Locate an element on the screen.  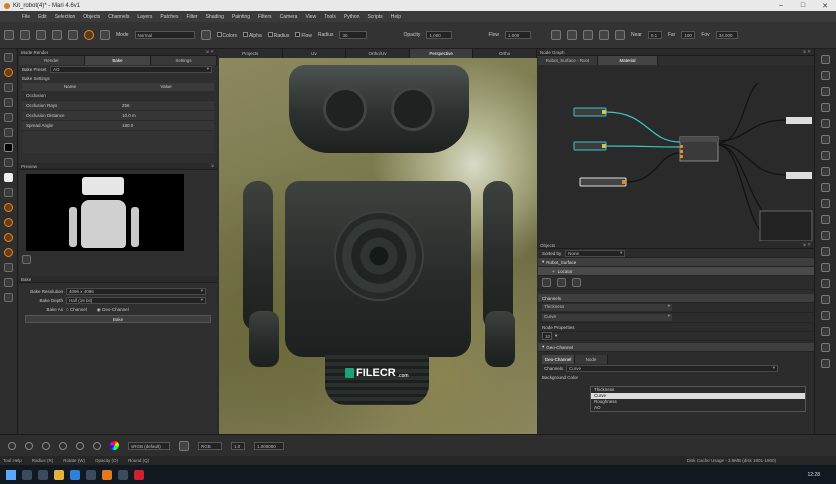
near-field: 0.1 is located at coordinates (654, 35).